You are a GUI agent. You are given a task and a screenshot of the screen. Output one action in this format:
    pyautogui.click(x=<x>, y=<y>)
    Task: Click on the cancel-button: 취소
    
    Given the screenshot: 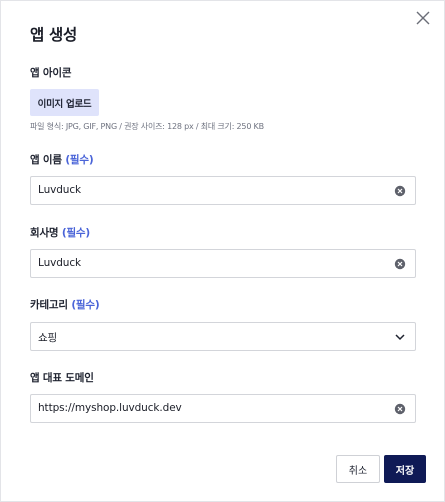 What is the action you would take?
    pyautogui.click(x=358, y=469)
    